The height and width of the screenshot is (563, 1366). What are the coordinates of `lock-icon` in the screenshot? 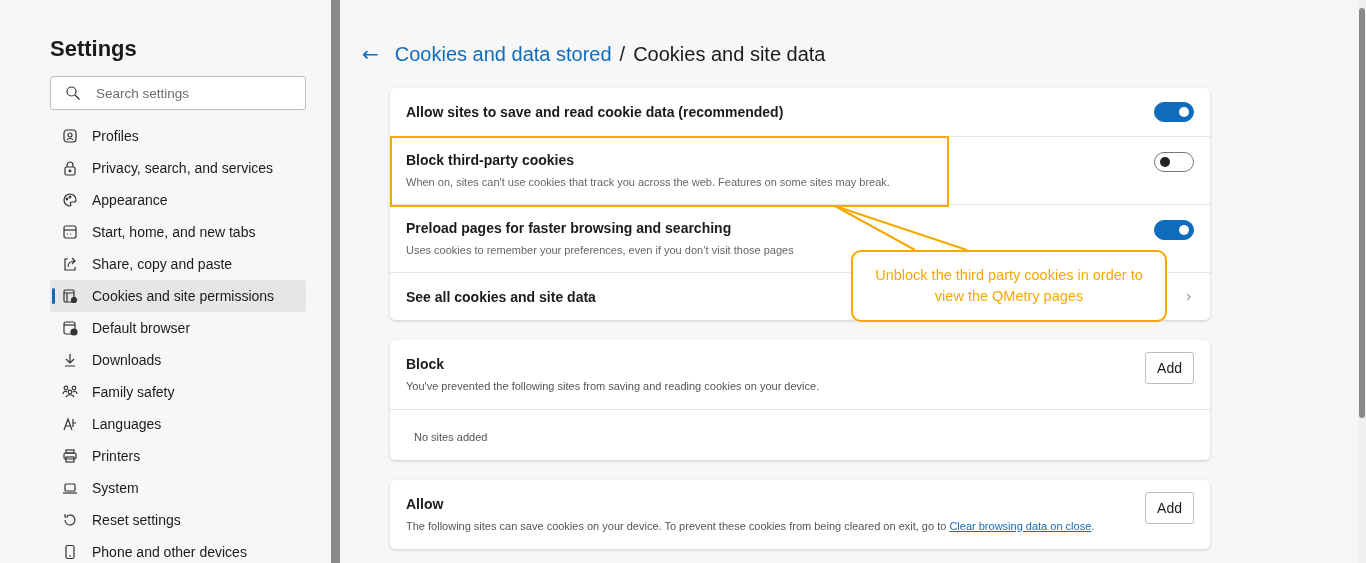 It's located at (70, 168).